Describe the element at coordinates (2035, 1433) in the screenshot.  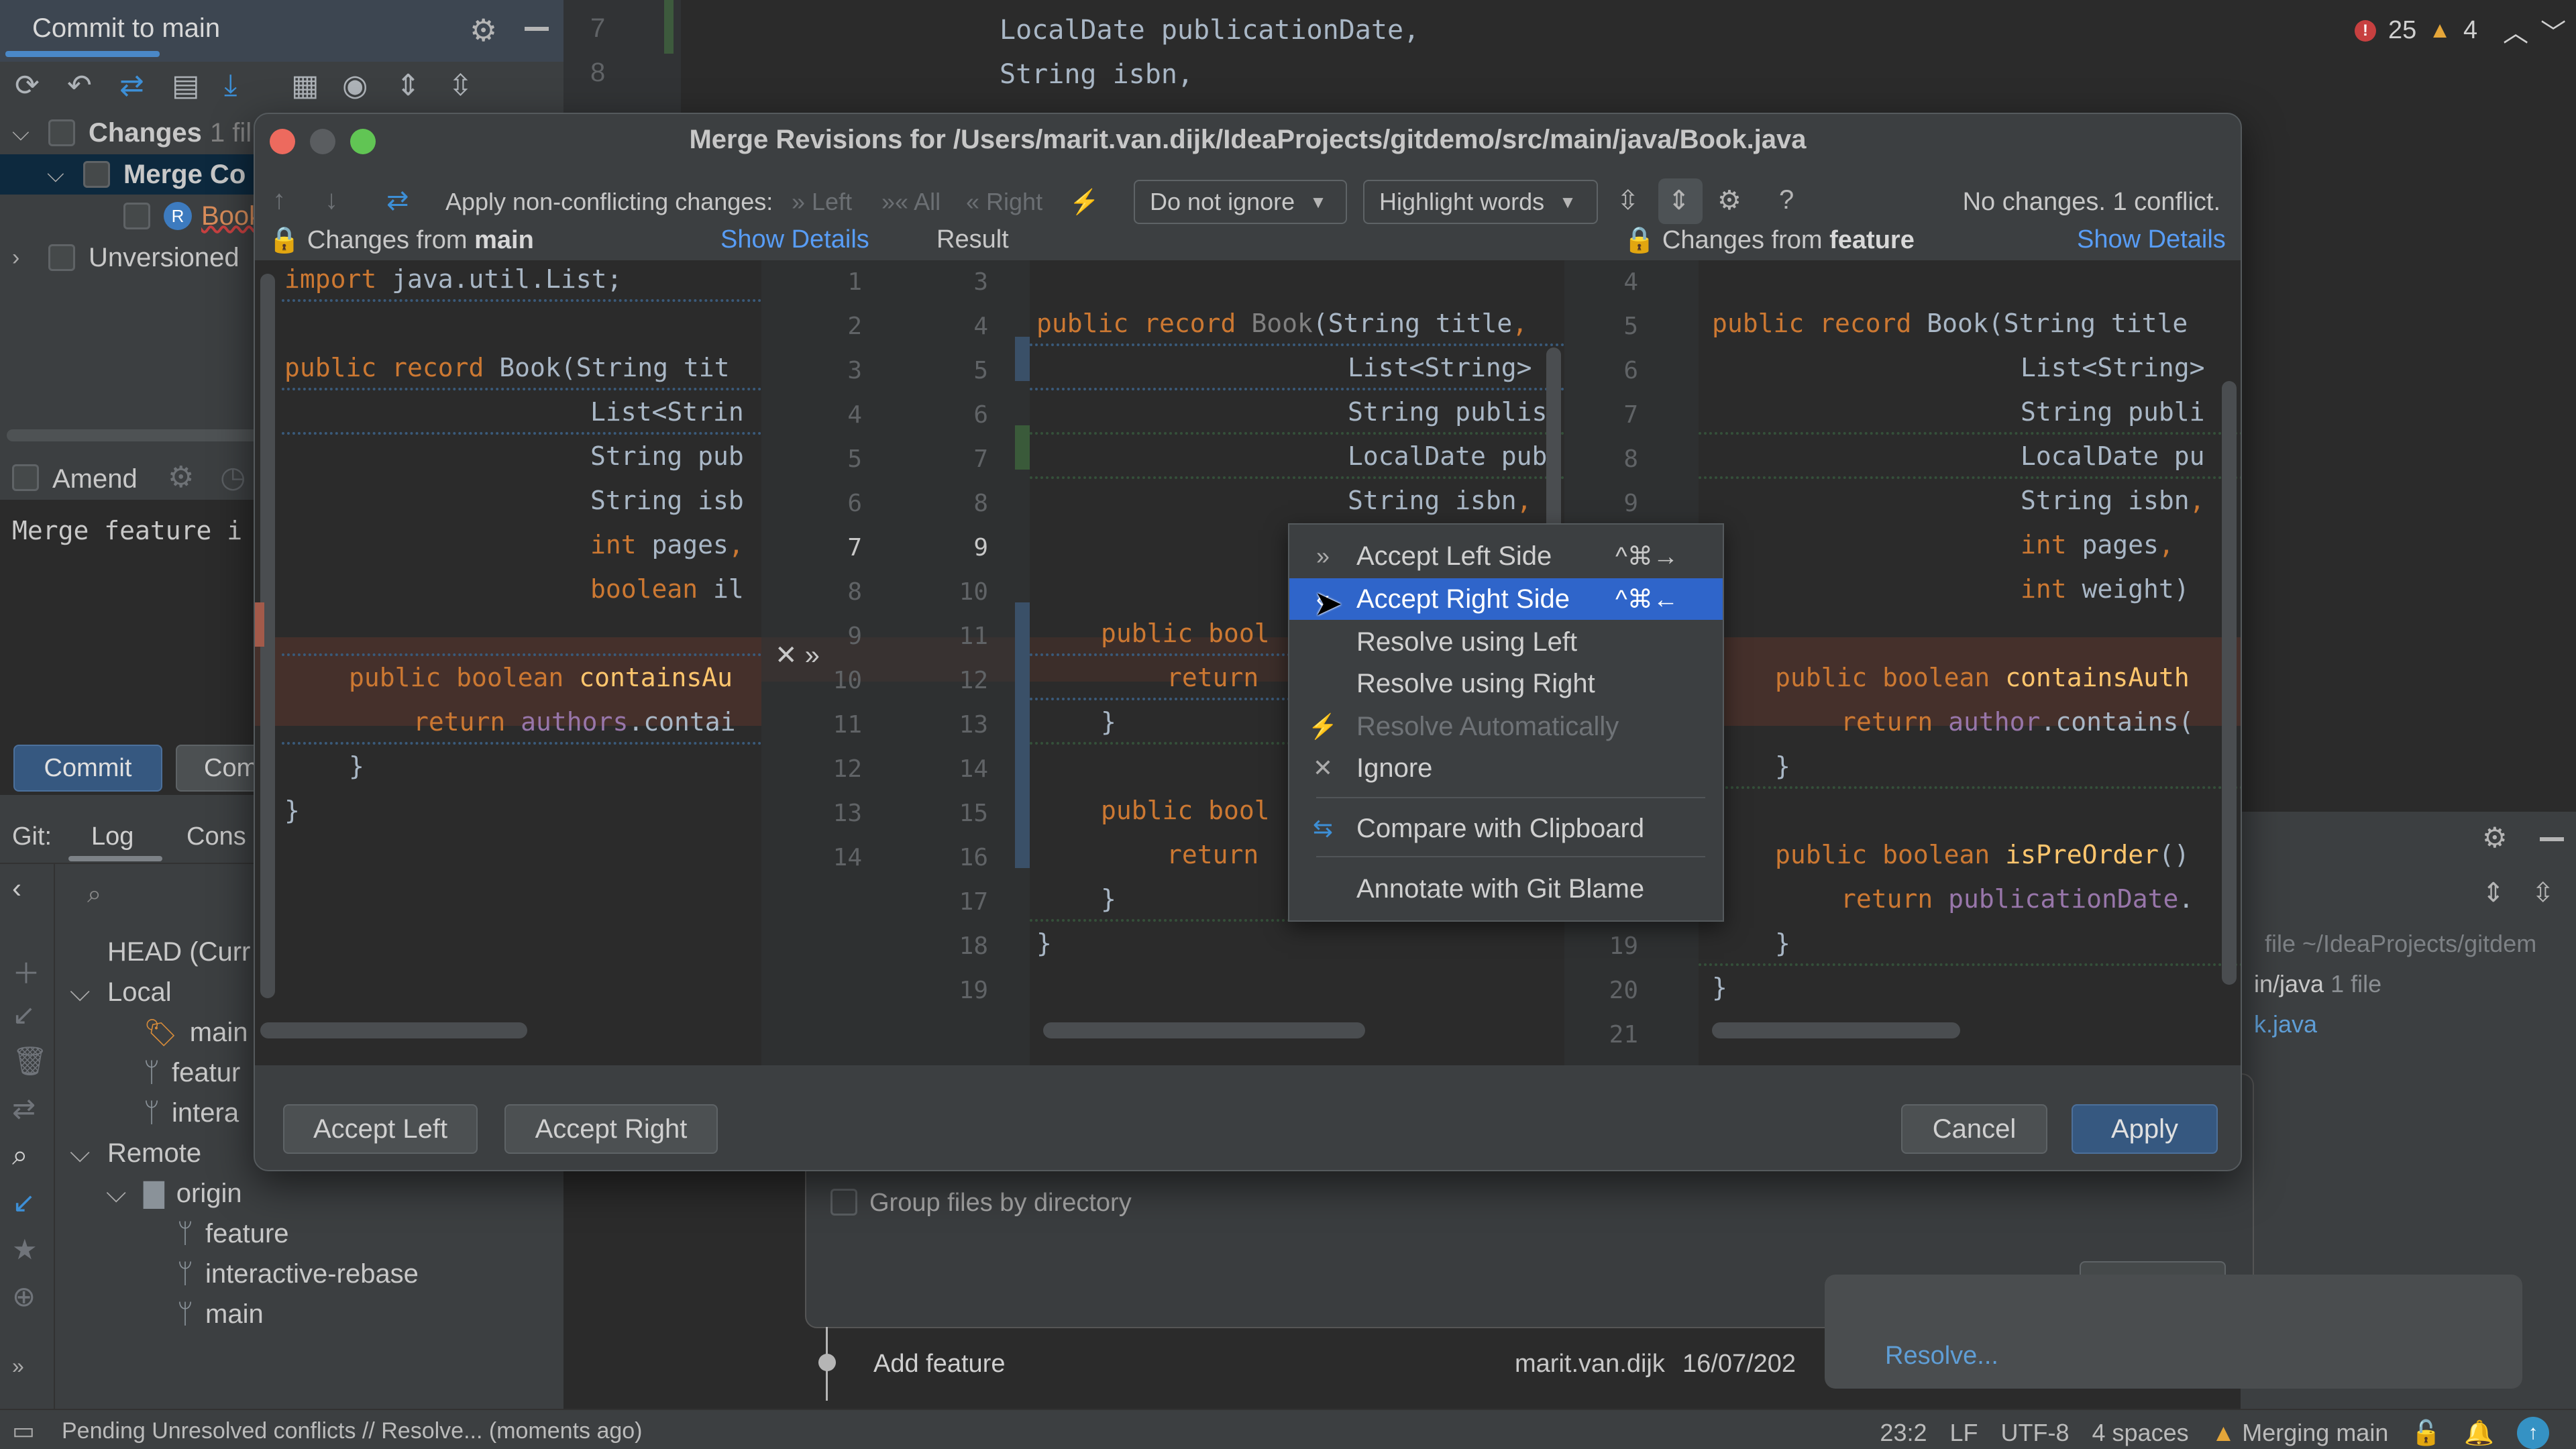
I see `file-encoding: UTF-8` at that location.